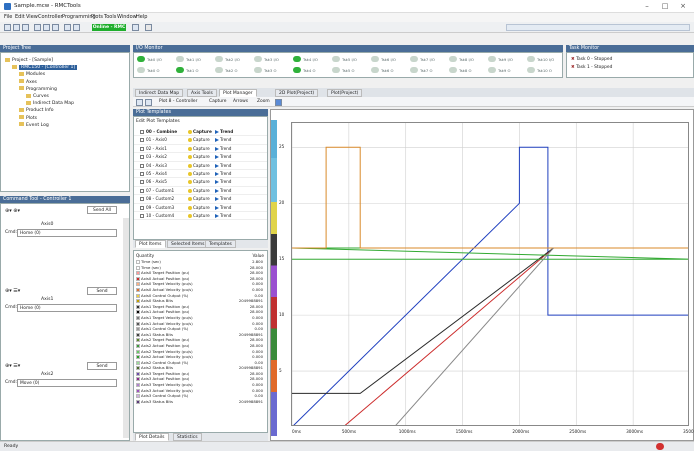 The image size is (694, 451). I want to click on maximize-button: □, so click(665, 6).